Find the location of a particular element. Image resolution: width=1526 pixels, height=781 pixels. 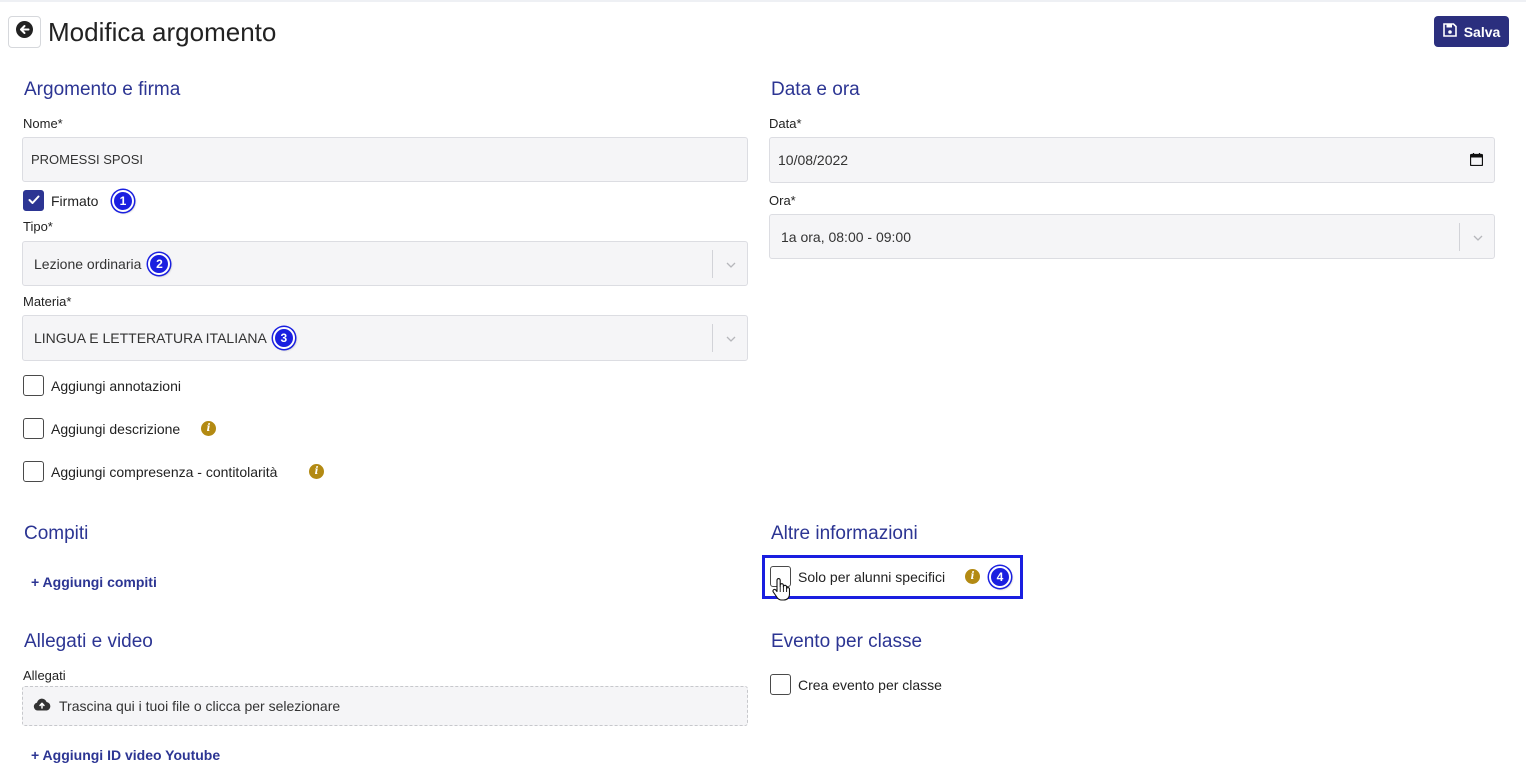

step-marker-2: 2 is located at coordinates (159, 263).